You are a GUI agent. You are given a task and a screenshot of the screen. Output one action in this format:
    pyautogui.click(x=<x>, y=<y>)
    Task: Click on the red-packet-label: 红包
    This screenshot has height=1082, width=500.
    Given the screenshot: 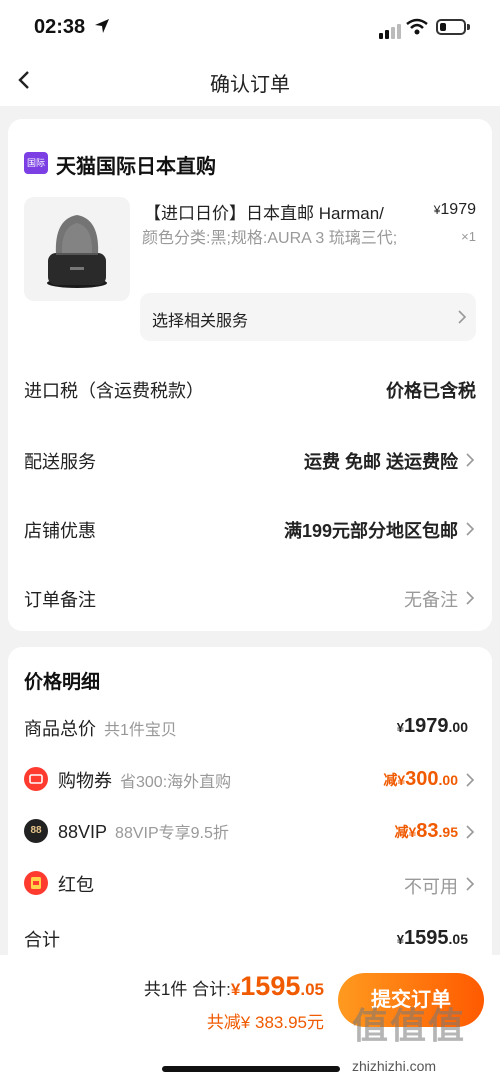 What is the action you would take?
    pyautogui.click(x=76, y=885)
    